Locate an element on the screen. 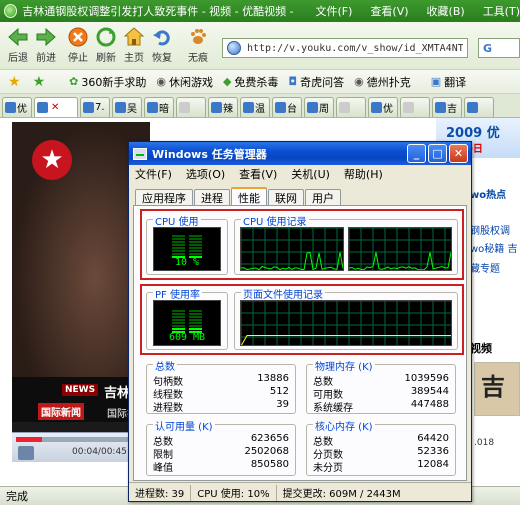 The height and width of the screenshot is (505, 520). favorites-bar: ★ ★ ✿ 360新手求助 ◉ 休闲游戏 ◆ 免费杀毒 ◘ 奇虎问答 ◉ 德州扑克 ▣ 翻译 is located at coordinates (260, 82).